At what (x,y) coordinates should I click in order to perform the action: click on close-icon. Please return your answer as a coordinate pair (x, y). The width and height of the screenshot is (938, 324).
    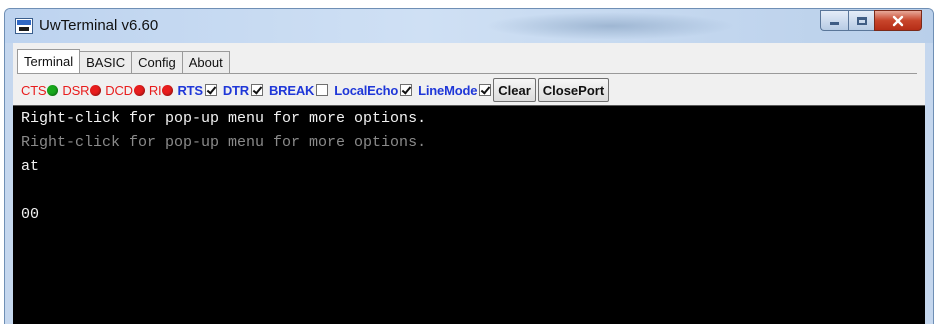
    Looking at the image, I should click on (898, 20).